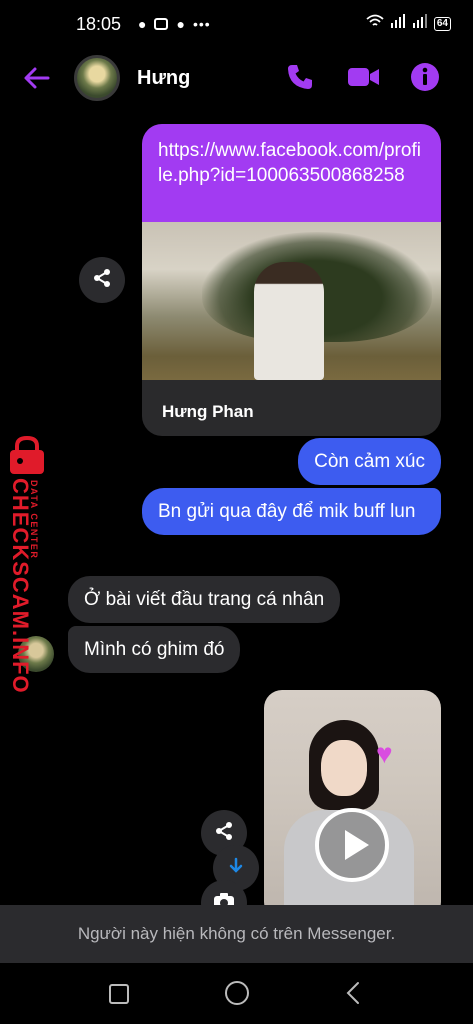  Describe the element at coordinates (291, 301) in the screenshot. I see `link-preview-image` at that location.